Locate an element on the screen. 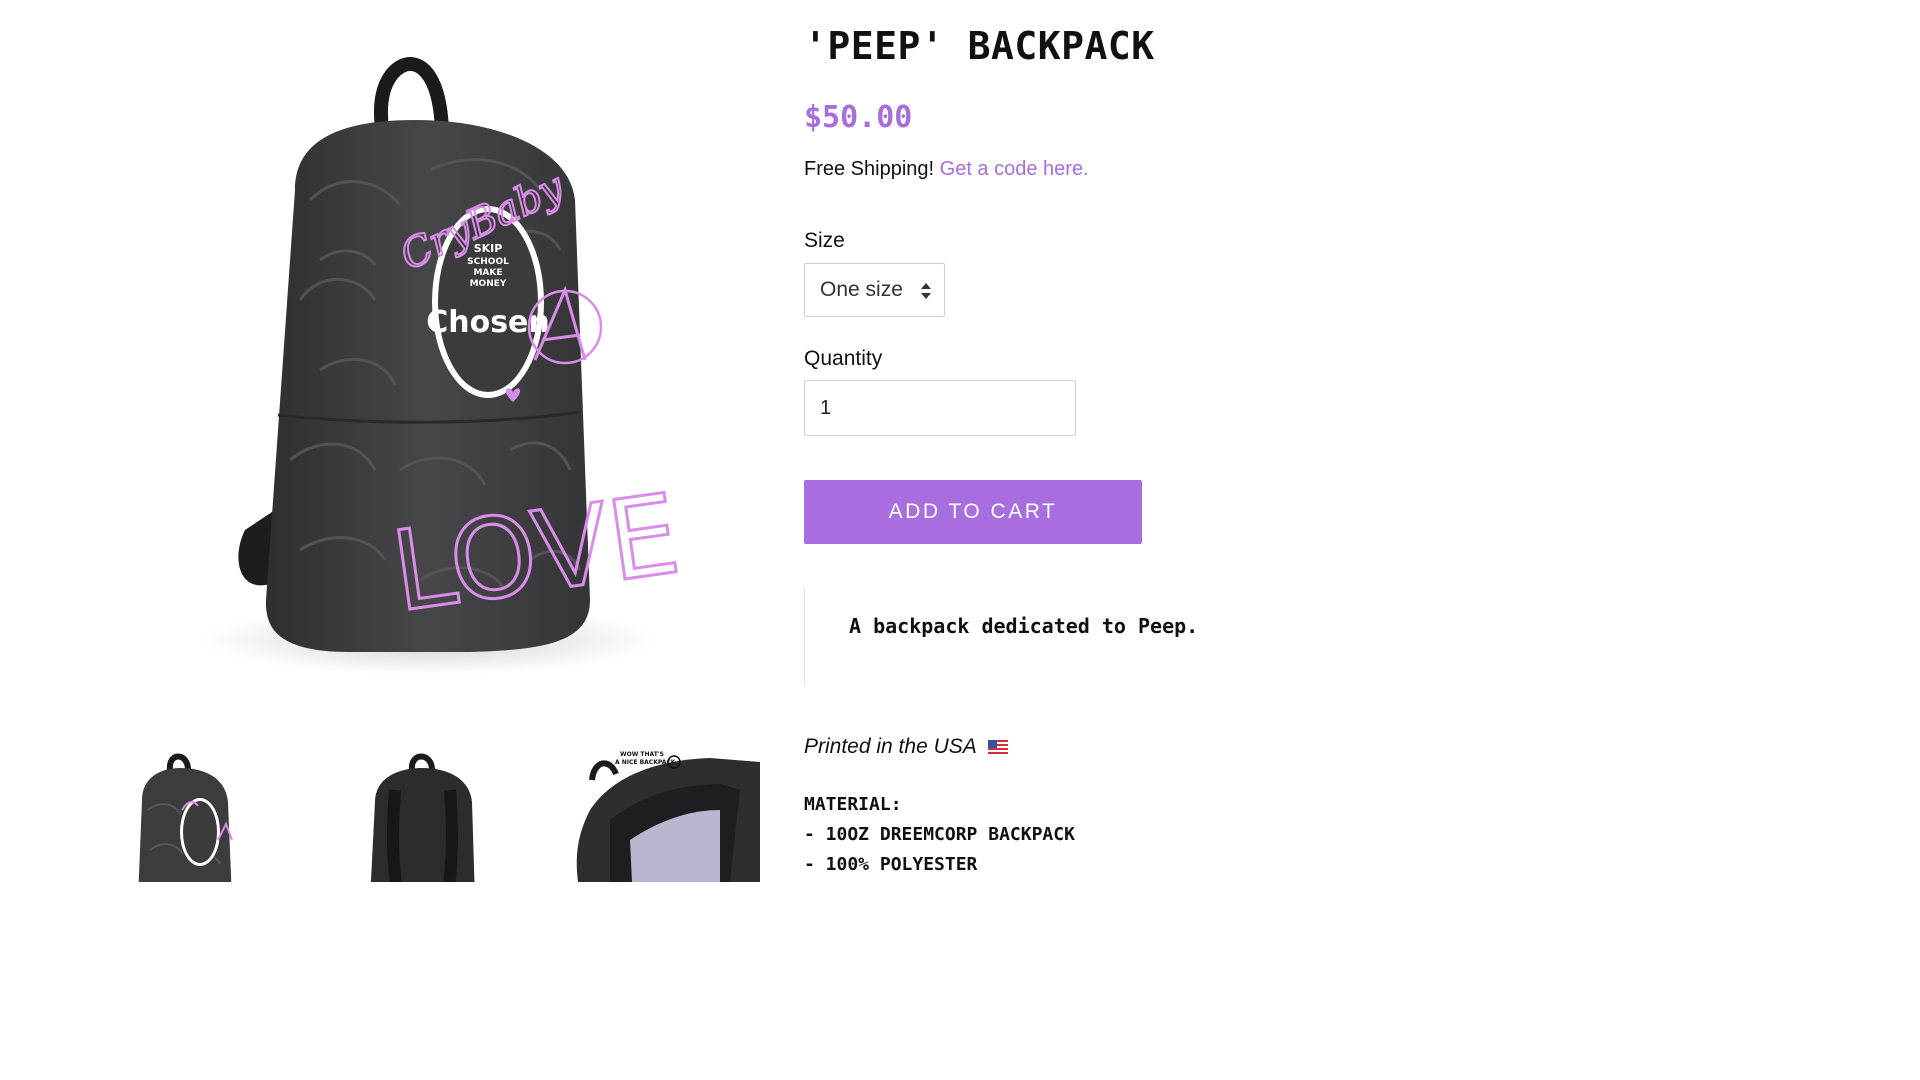 This screenshot has width=1920, height=1080. product-description-quote: A backpack dedicated to Peep. is located at coordinates (1054, 637).